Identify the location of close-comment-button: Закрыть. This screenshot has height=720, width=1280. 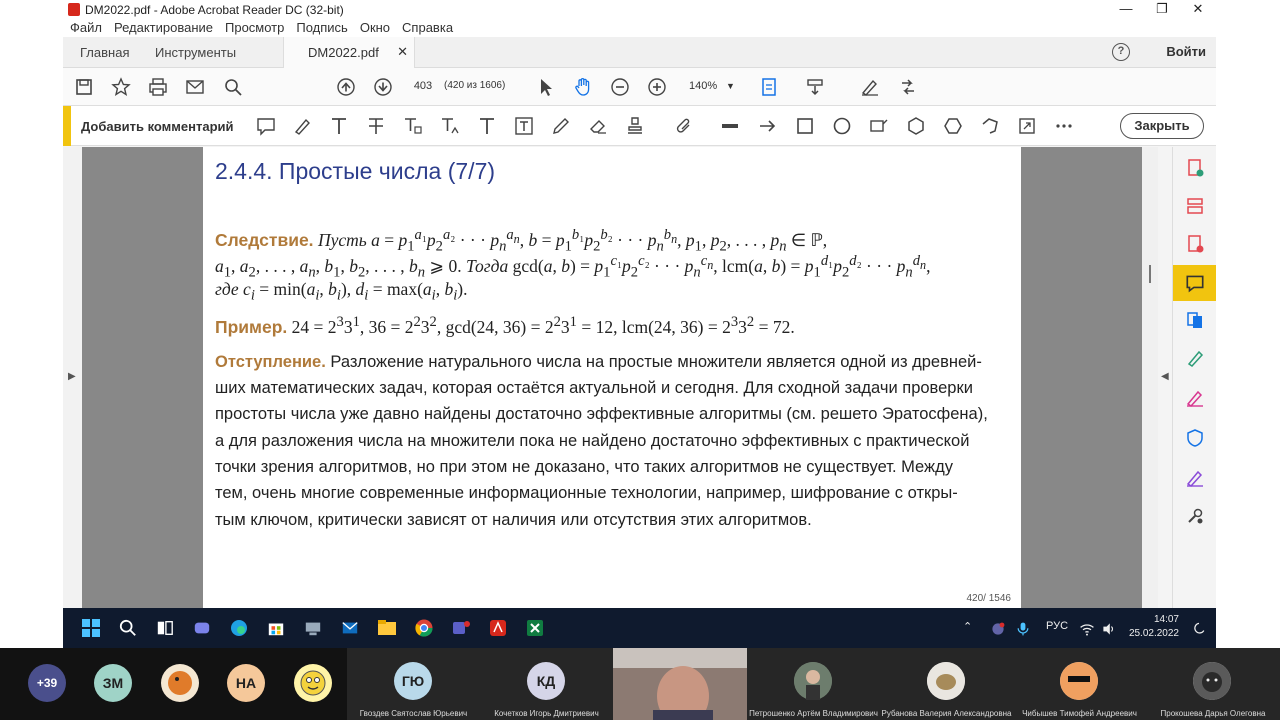
(1162, 126).